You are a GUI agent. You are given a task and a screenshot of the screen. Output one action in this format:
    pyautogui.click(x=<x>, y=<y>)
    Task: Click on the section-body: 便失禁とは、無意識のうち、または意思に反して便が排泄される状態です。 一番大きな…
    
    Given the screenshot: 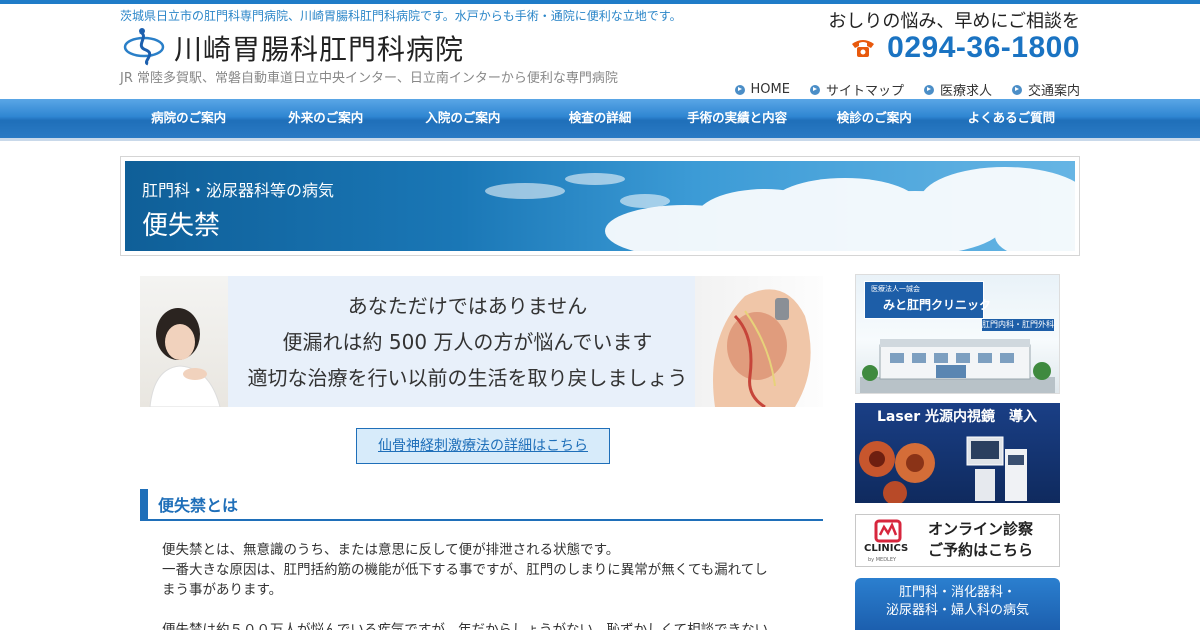 What is the action you would take?
    pyautogui.click(x=482, y=585)
    